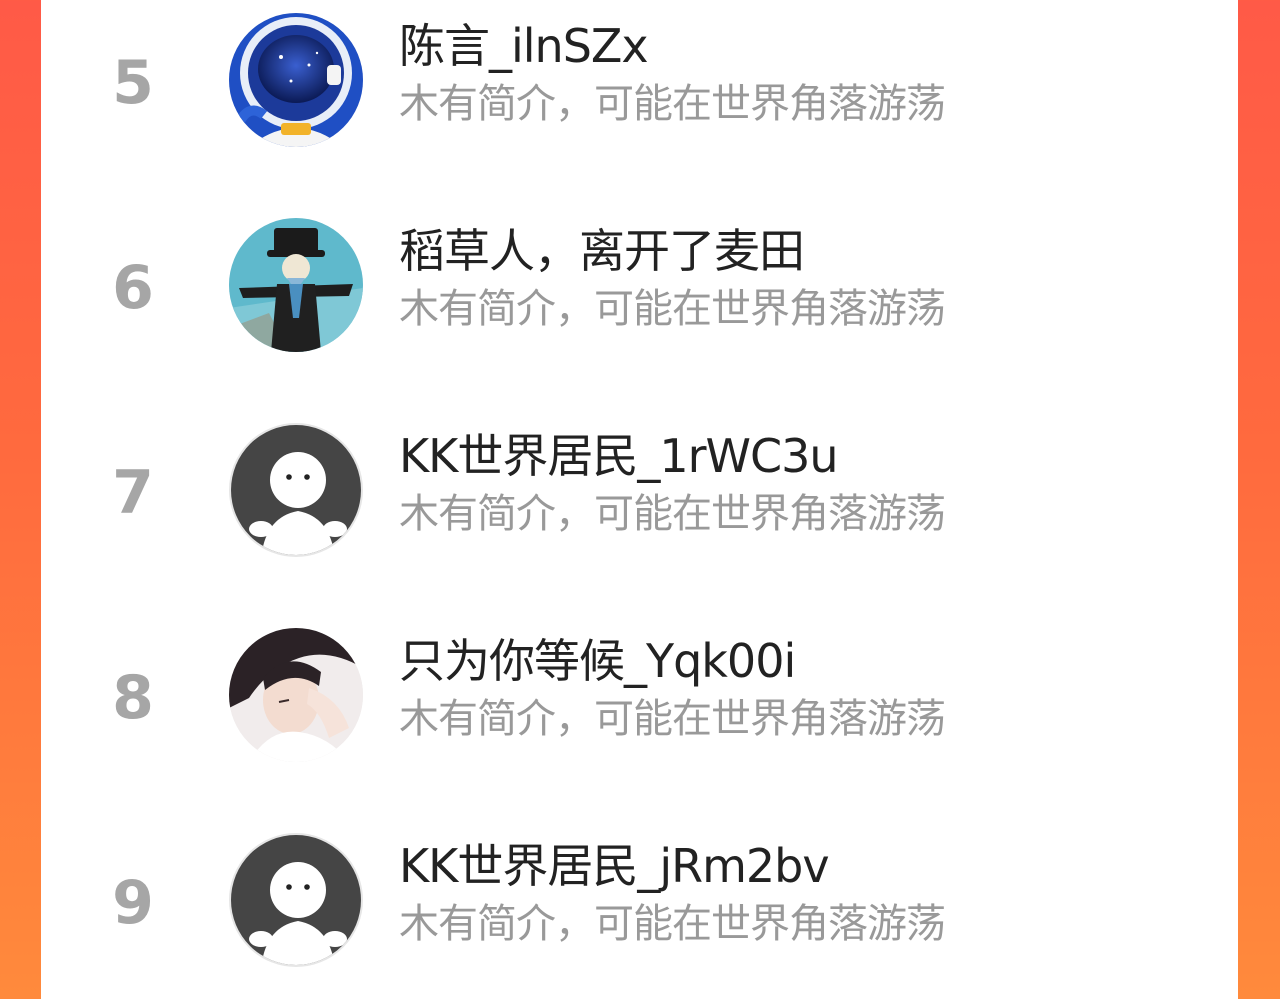  What do you see at coordinates (602, 251) in the screenshot?
I see `username: 稻草人，离开了麦田` at bounding box center [602, 251].